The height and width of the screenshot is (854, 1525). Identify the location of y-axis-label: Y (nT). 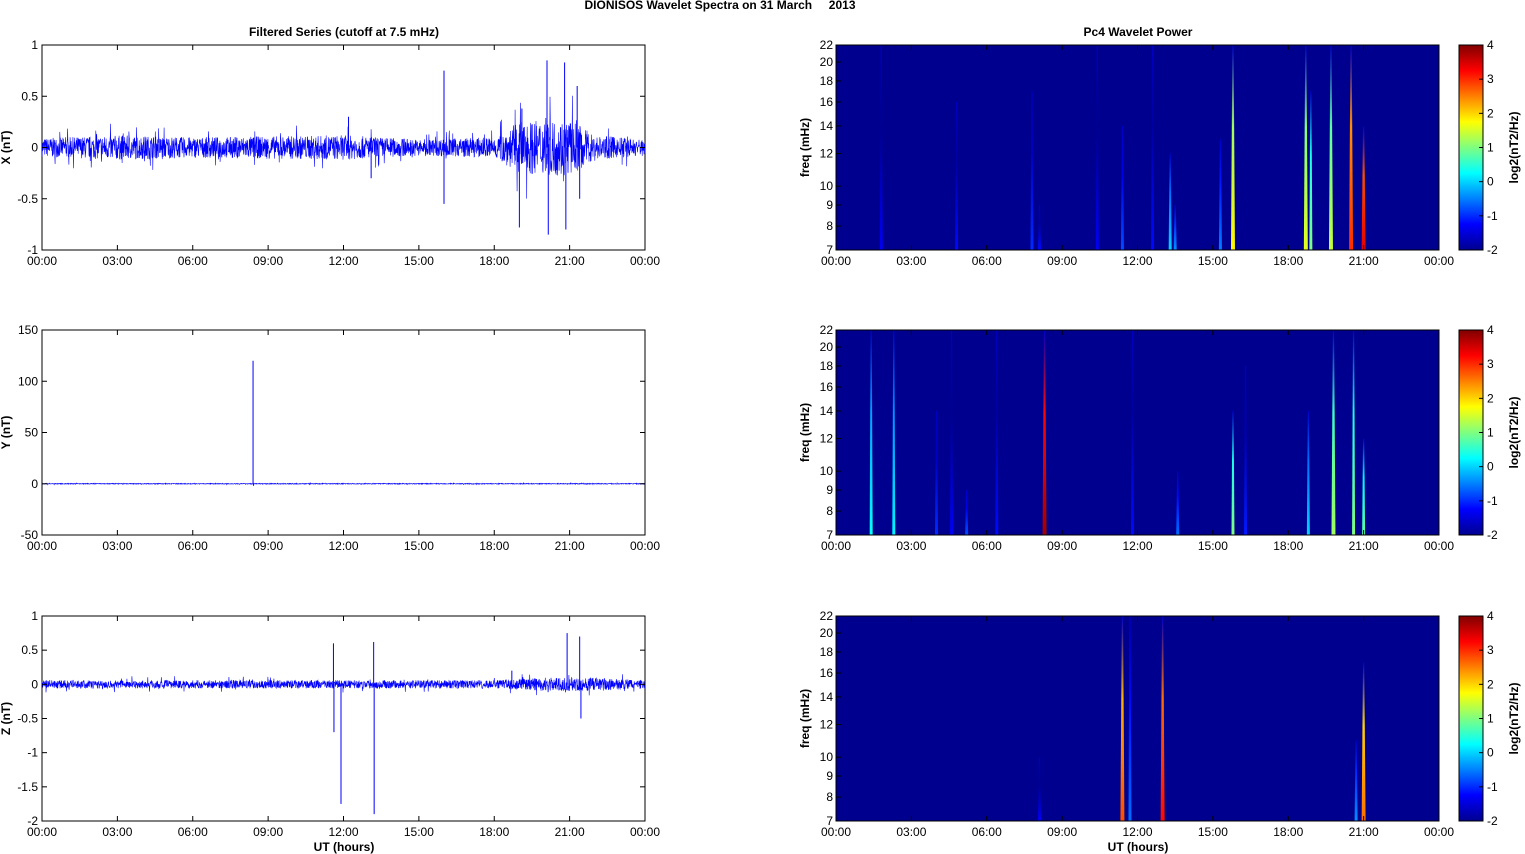
(6, 433).